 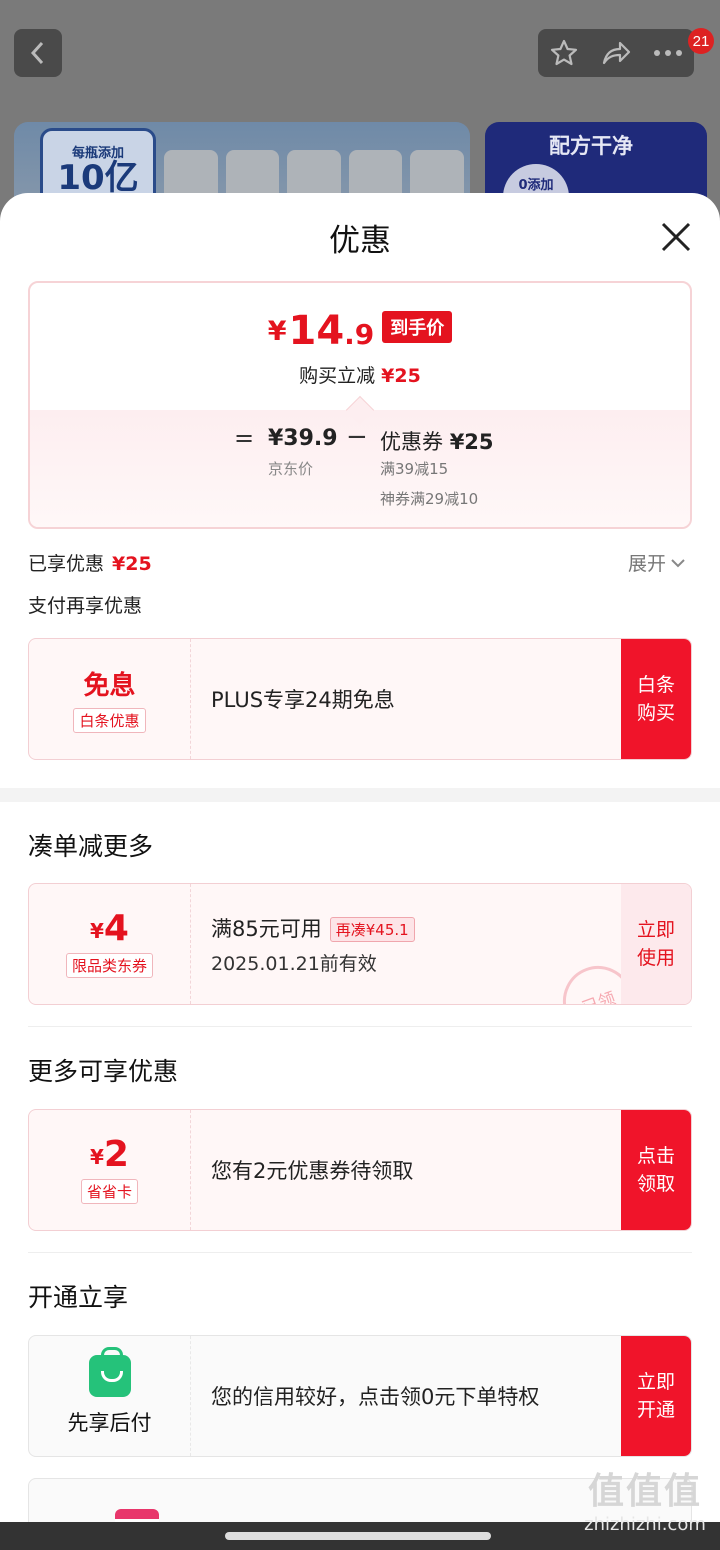 What do you see at coordinates (109, 1423) in the screenshot?
I see `pay-later-label: 先享后付` at bounding box center [109, 1423].